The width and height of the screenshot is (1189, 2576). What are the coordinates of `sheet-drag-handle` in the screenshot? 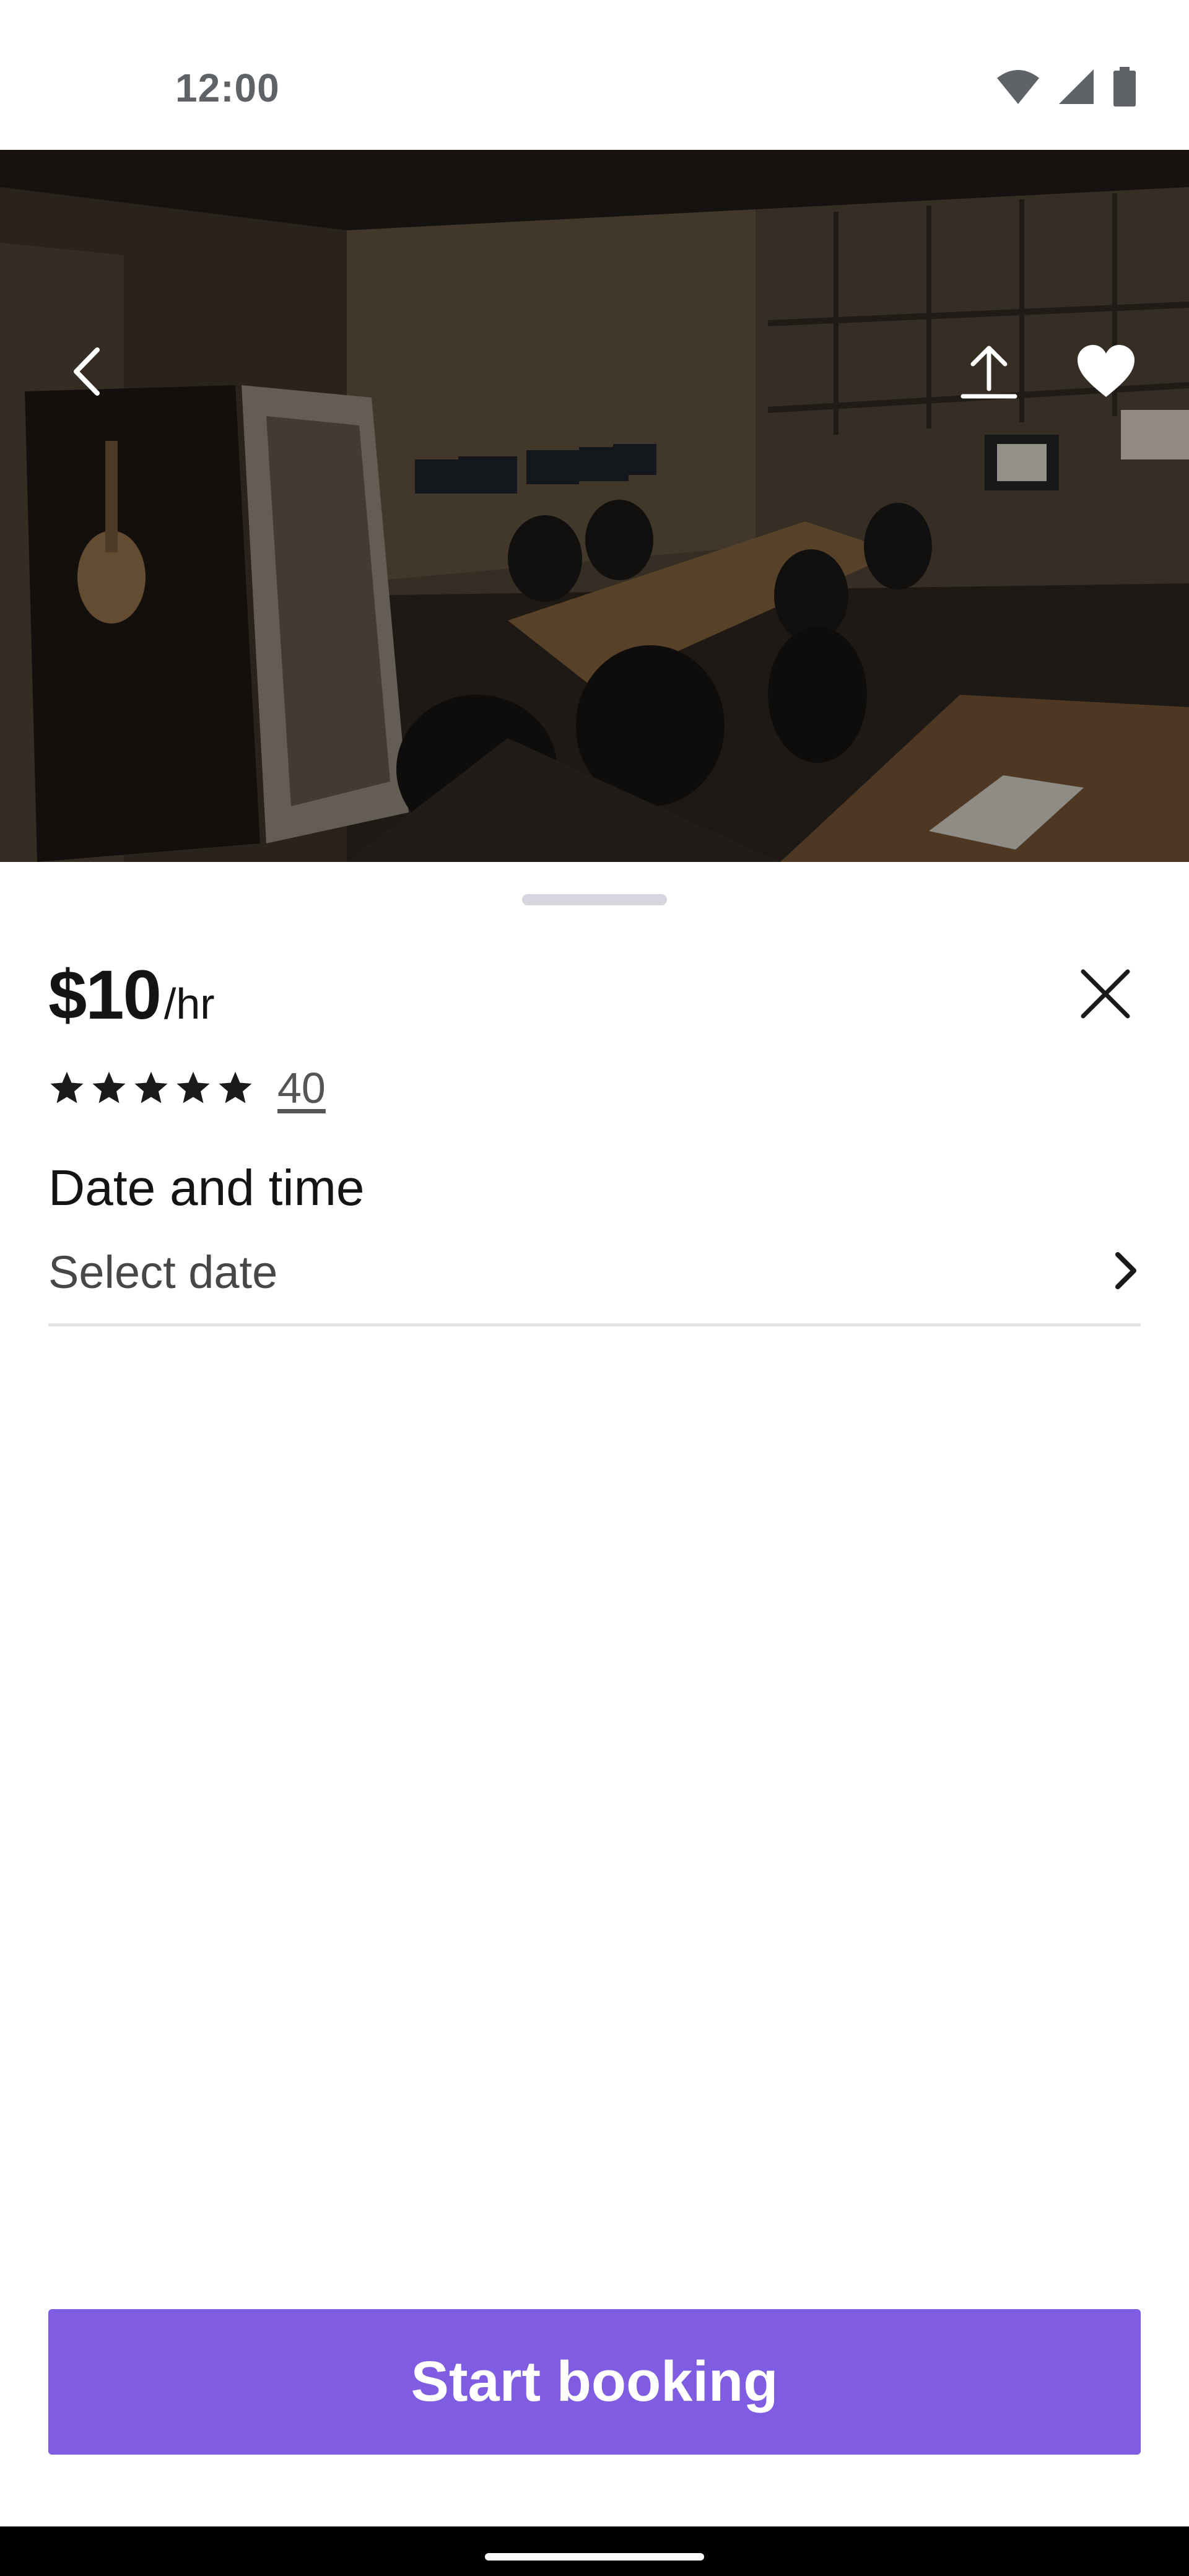 It's located at (594, 899).